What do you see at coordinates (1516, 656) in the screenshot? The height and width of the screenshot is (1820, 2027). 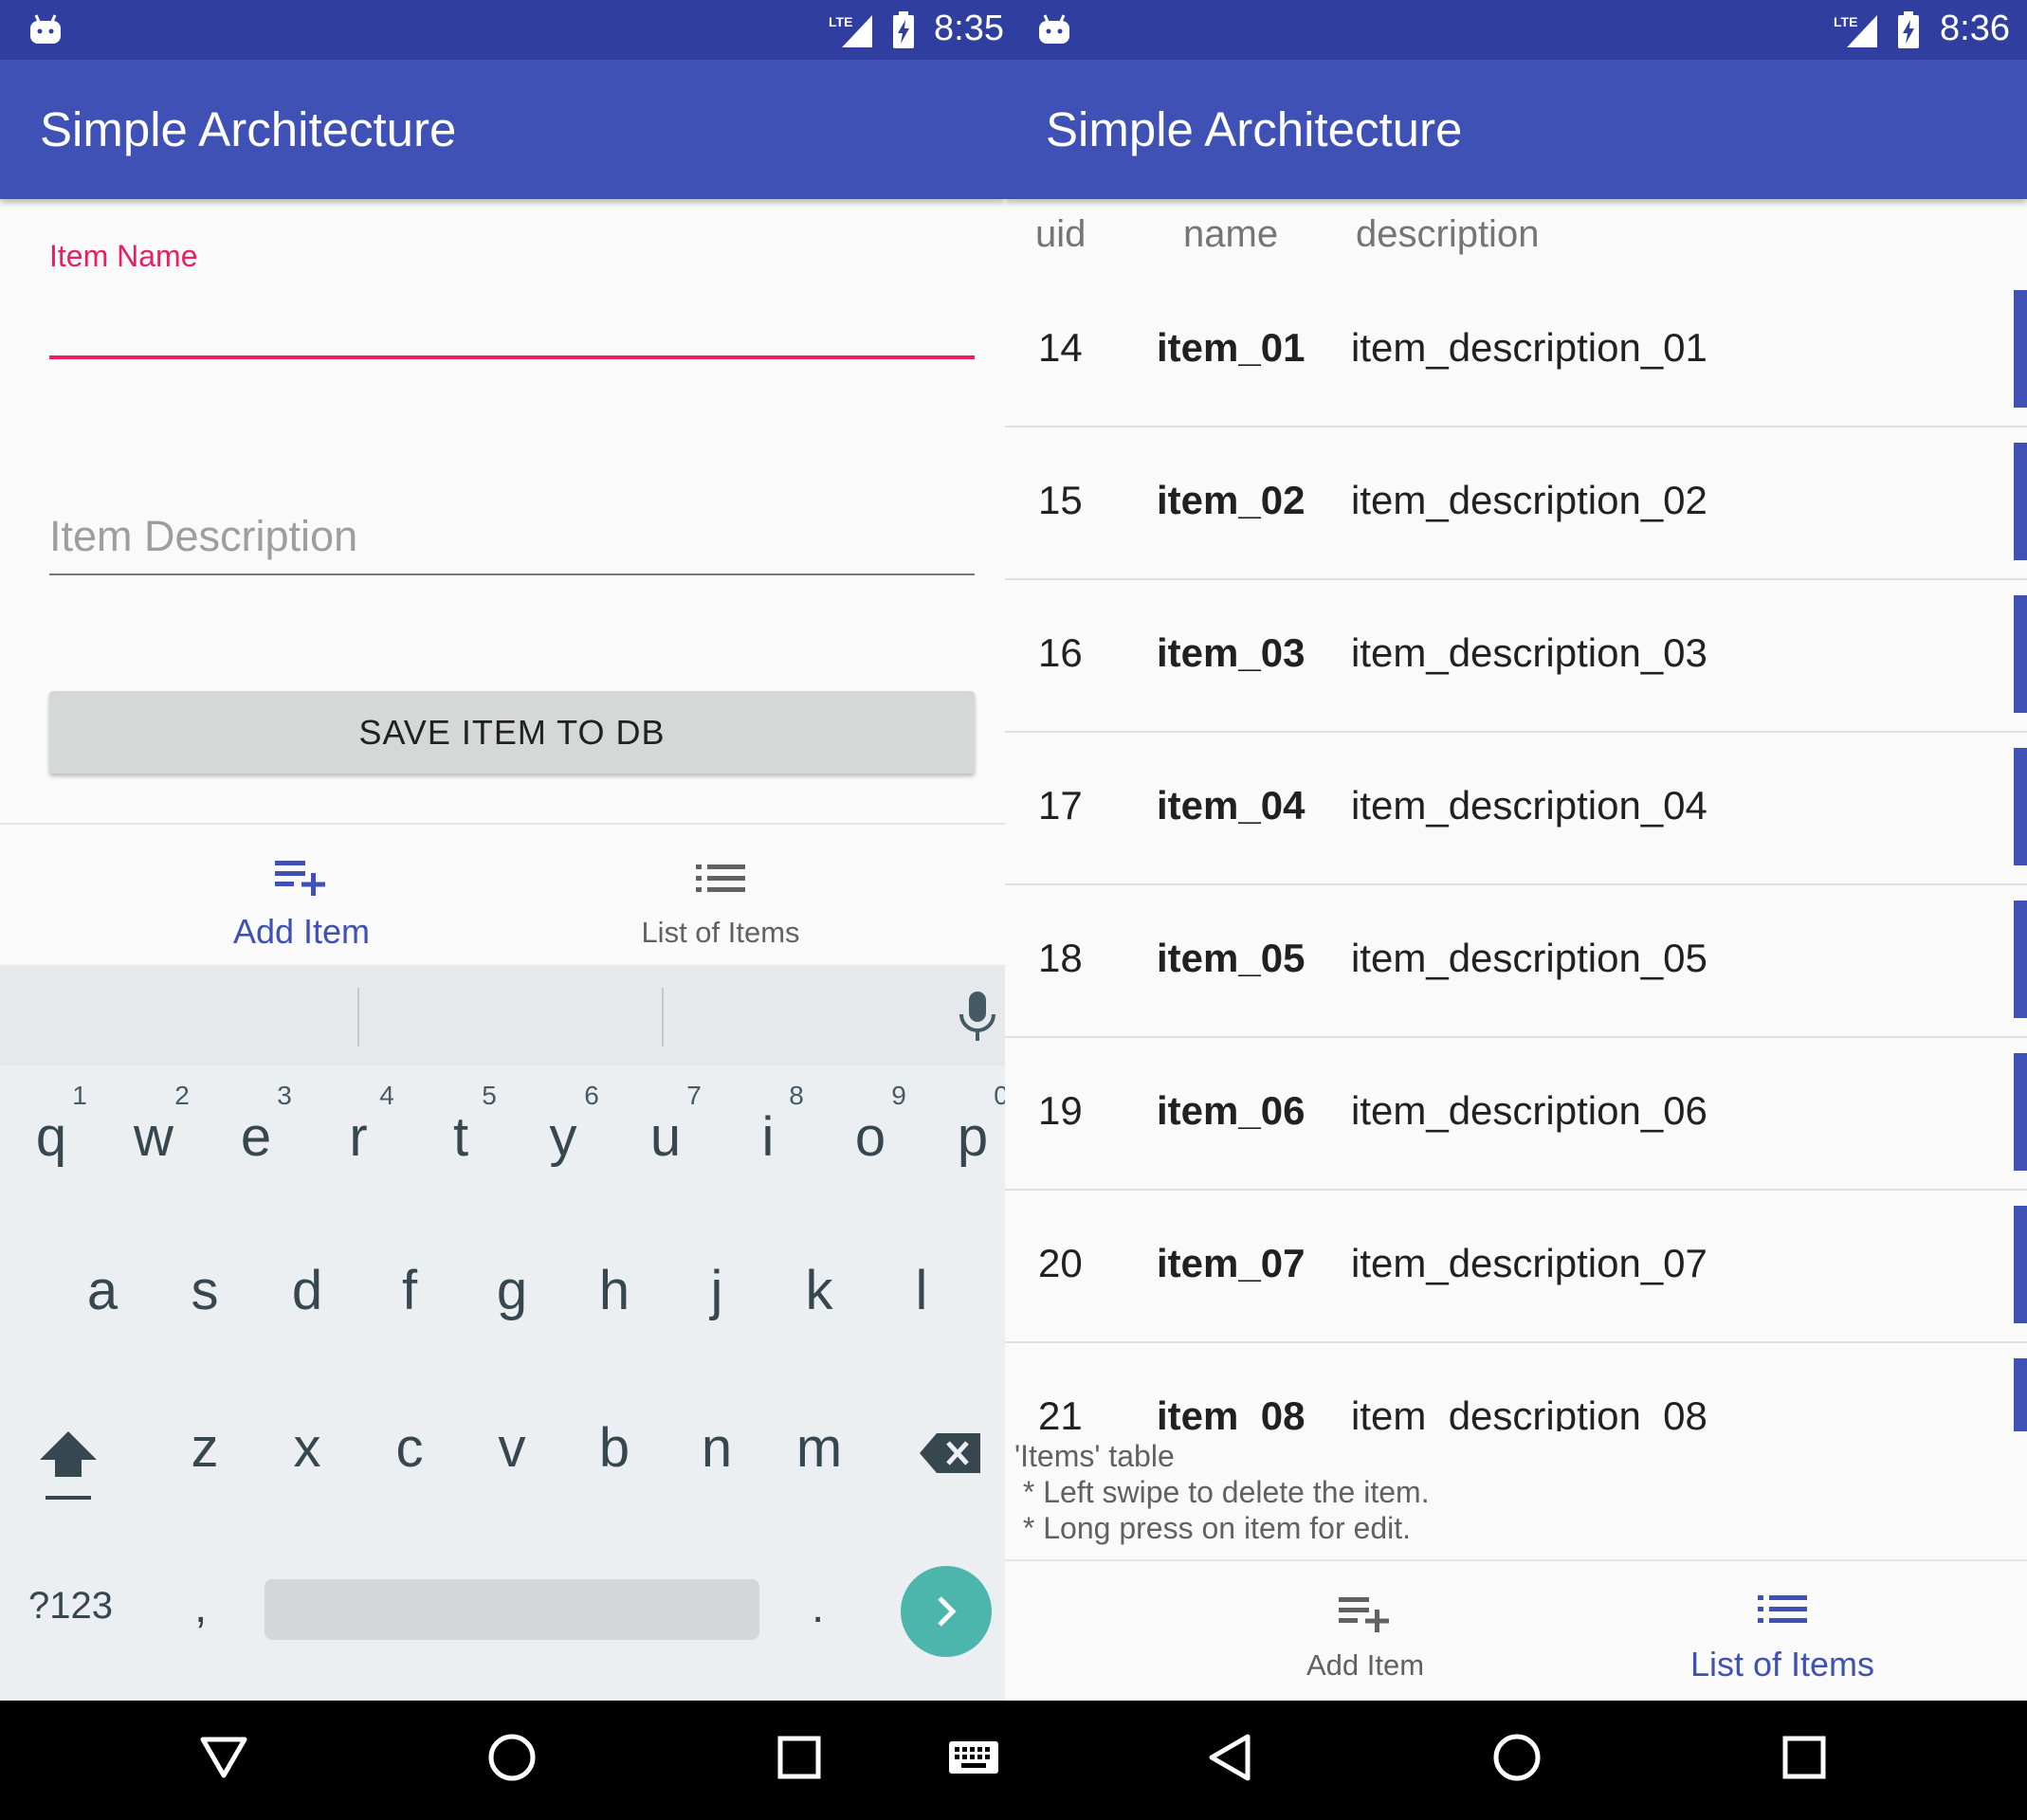 I see `table-row: 16 item_03 item_description_03` at bounding box center [1516, 656].